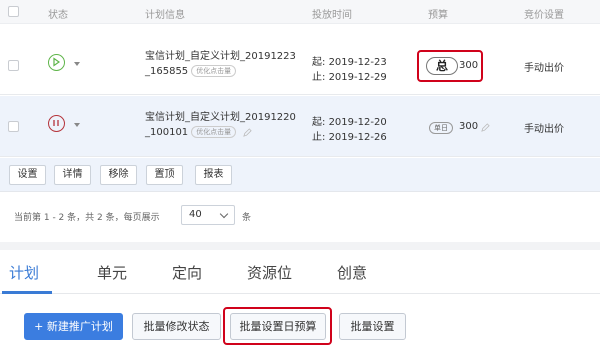 The height and width of the screenshot is (348, 600). Describe the element at coordinates (349, 137) in the screenshot. I see `end-date: 止: 2019-12-26` at that location.